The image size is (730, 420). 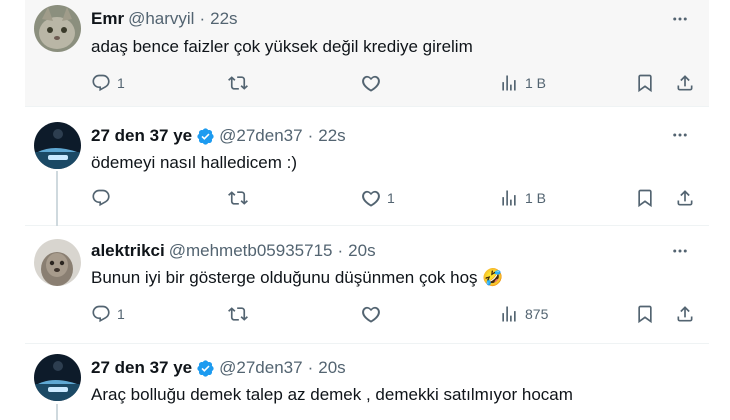 I want to click on user-handle: @mehmetb05935715, so click(x=251, y=251).